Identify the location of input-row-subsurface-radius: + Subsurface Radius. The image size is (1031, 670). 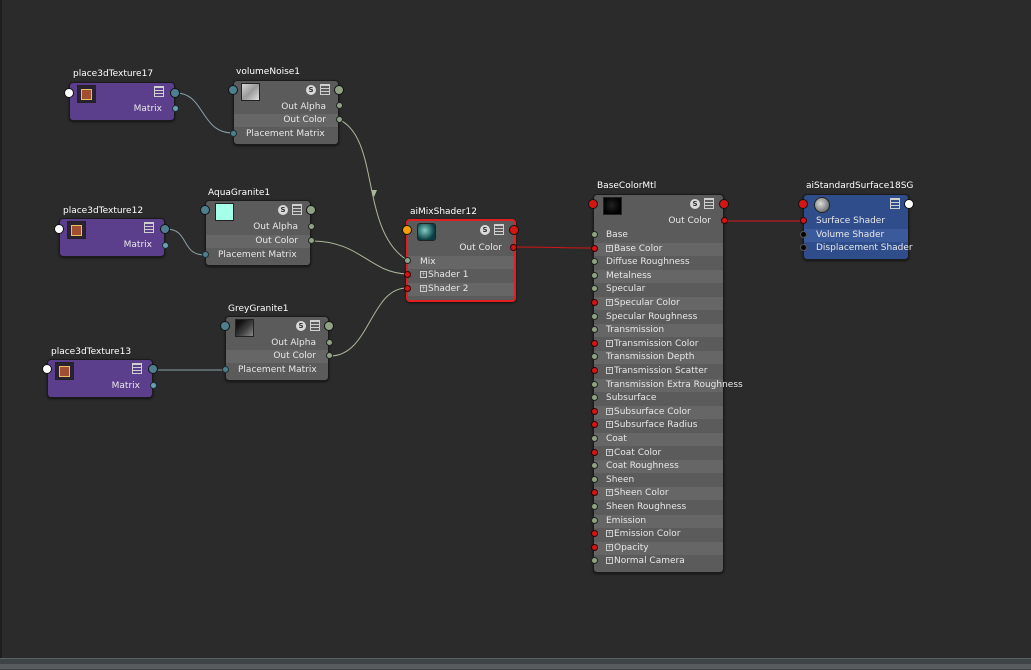
(658, 425).